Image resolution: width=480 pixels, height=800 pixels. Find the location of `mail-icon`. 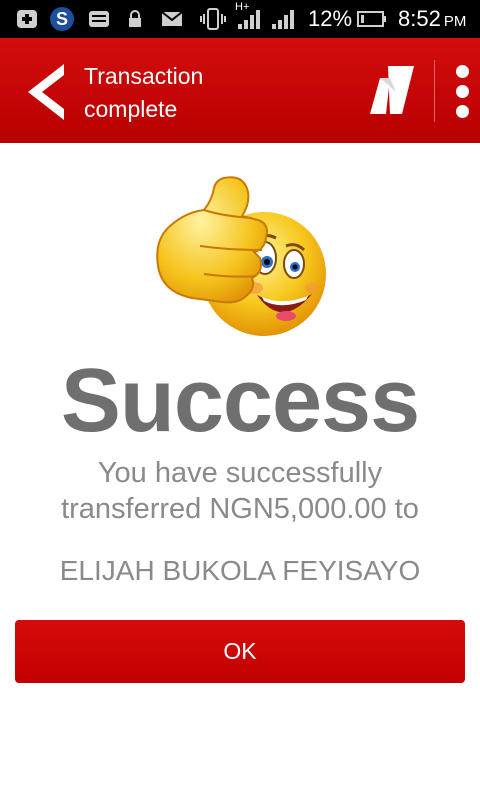

mail-icon is located at coordinates (172, 19).